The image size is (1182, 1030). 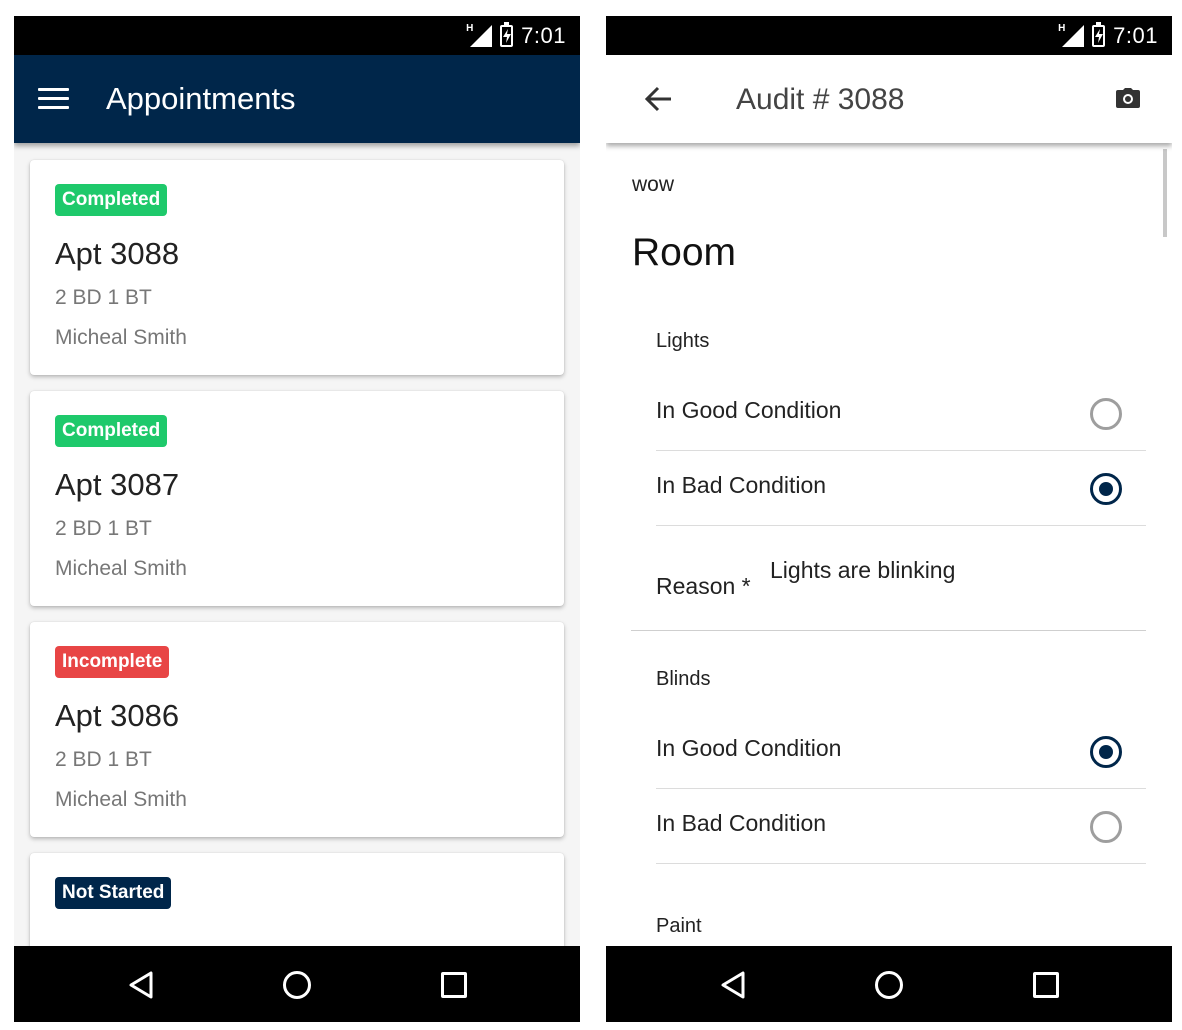 I want to click on reason-label: Reason *, so click(x=703, y=586).